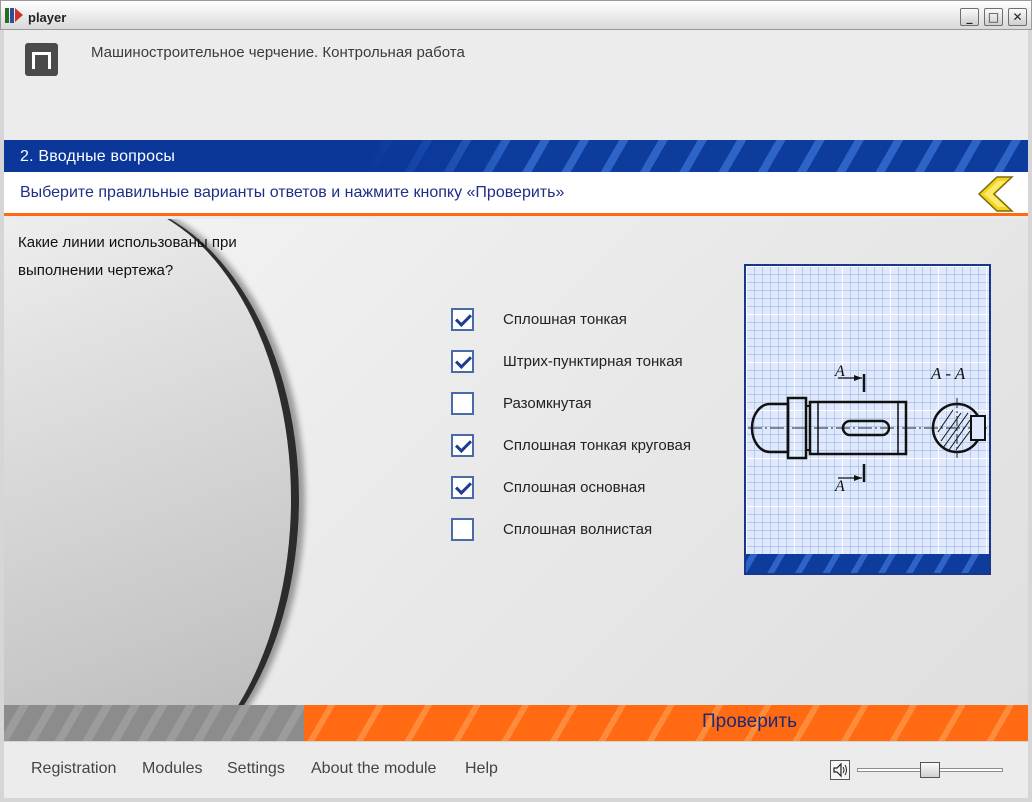 The width and height of the screenshot is (1032, 802). I want to click on close-button: ✕, so click(1017, 17).